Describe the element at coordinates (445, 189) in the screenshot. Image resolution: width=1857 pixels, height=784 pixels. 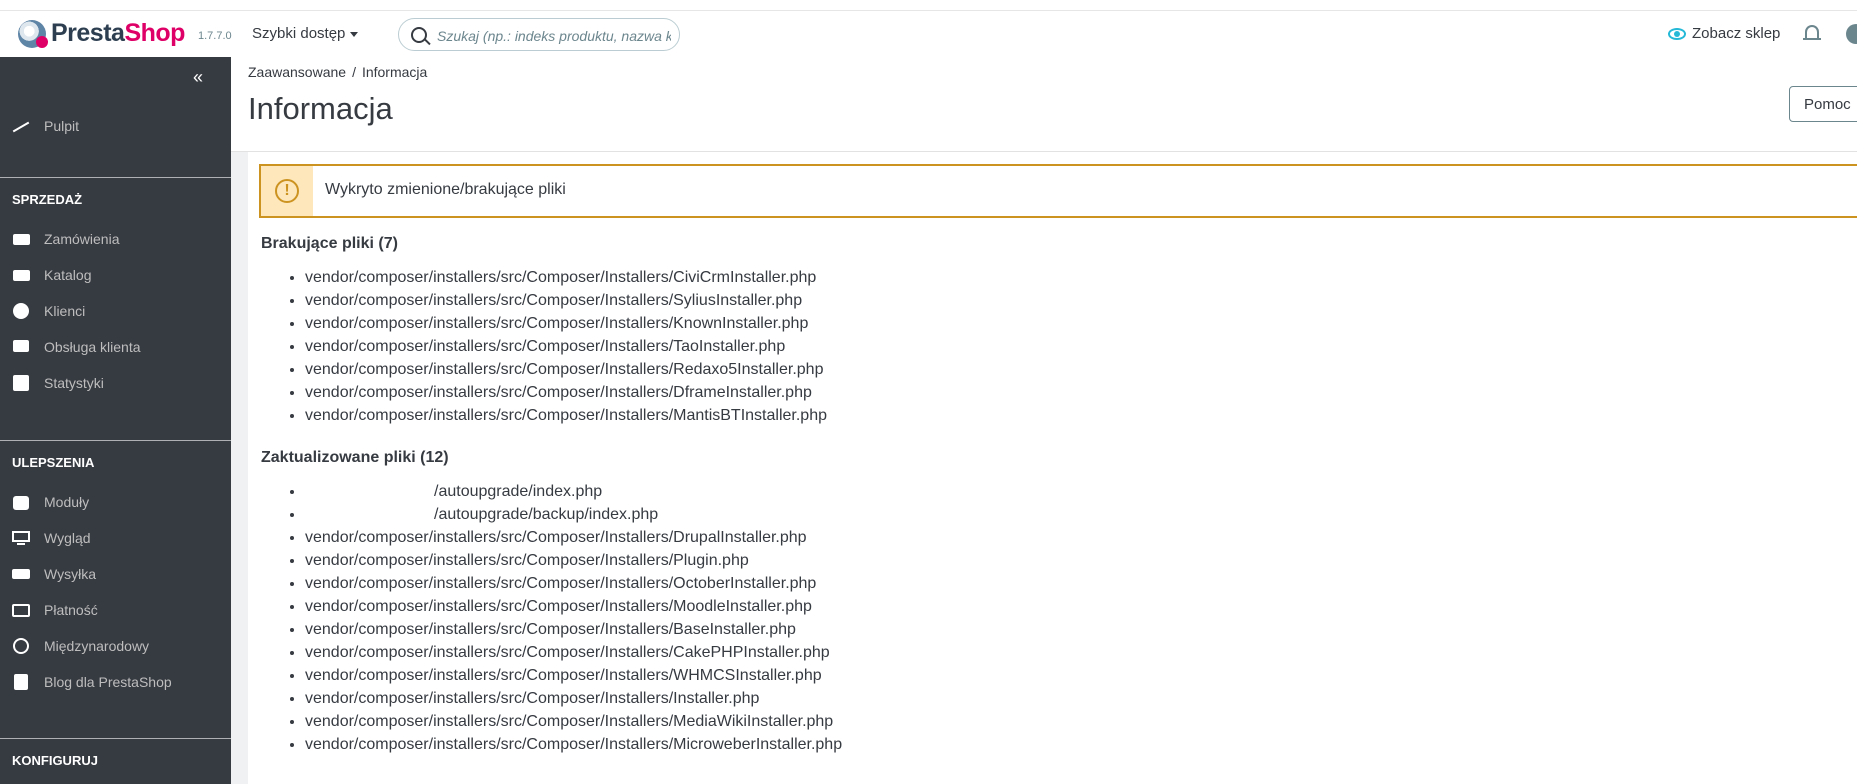
I see `alert-message: Wykryto zmienione/brakujące pliki` at that location.